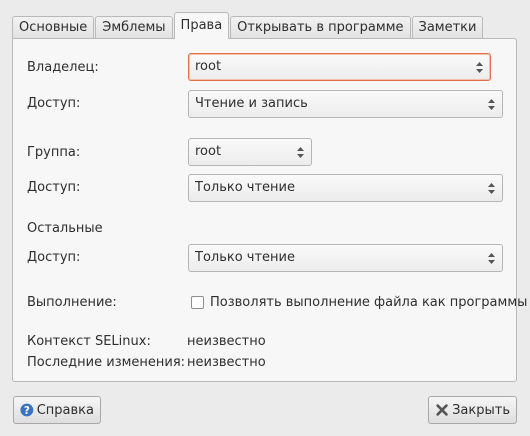  Describe the element at coordinates (345, 188) in the screenshot. I see `group-access-combo: Только чтение` at that location.